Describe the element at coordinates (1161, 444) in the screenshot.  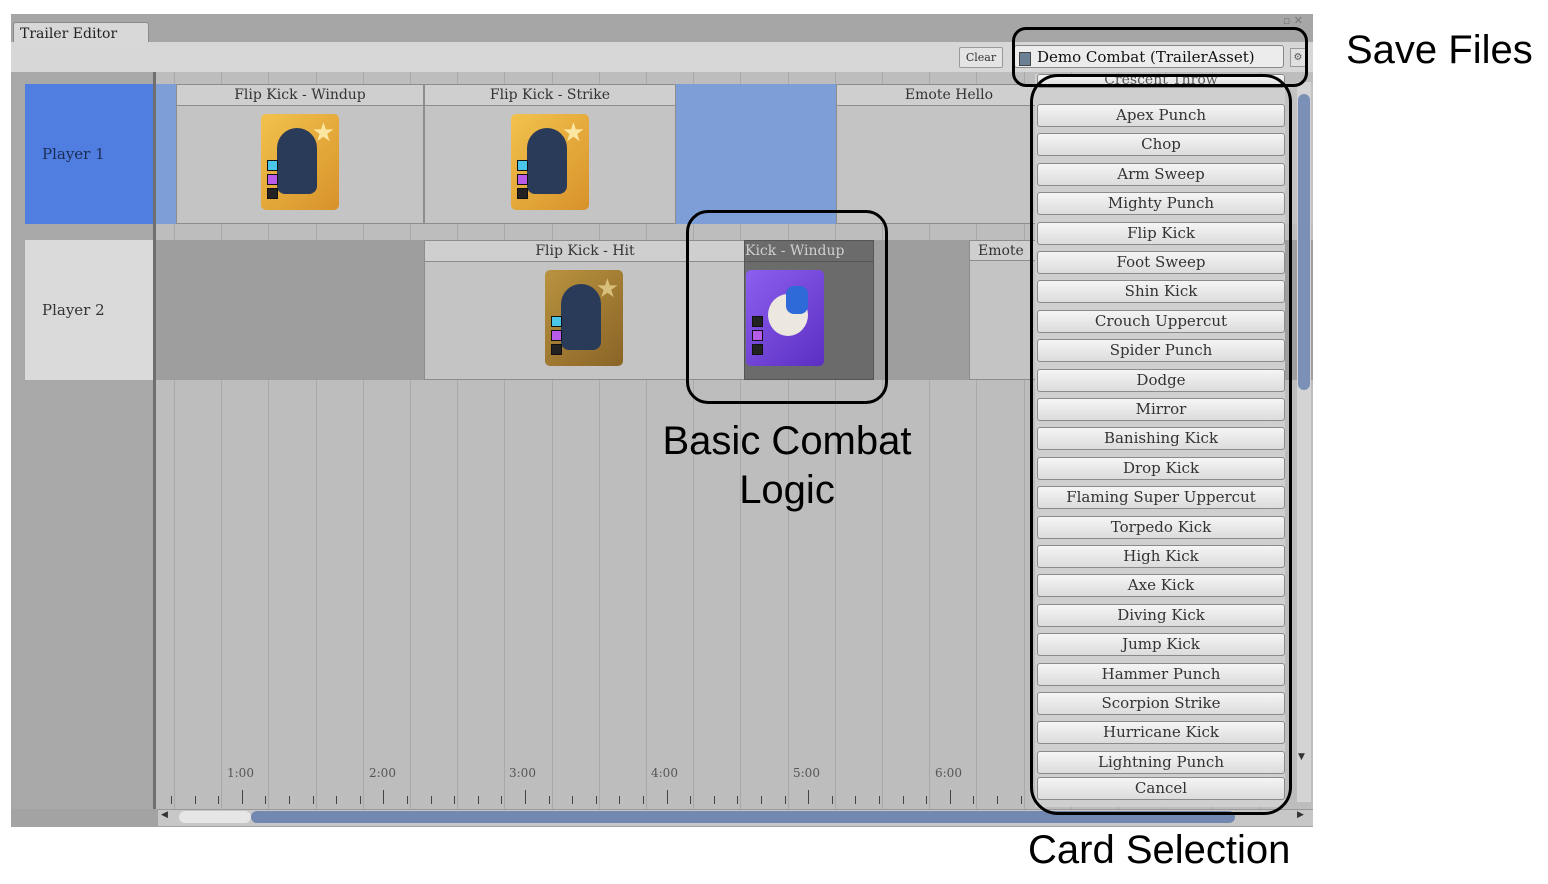
I see `card-selection-highlight` at that location.